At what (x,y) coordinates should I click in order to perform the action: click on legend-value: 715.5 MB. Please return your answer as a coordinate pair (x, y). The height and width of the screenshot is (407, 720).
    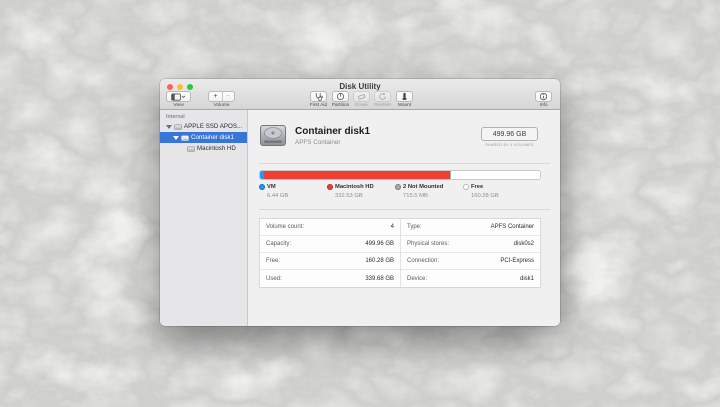
    Looking at the image, I should click on (415, 196).